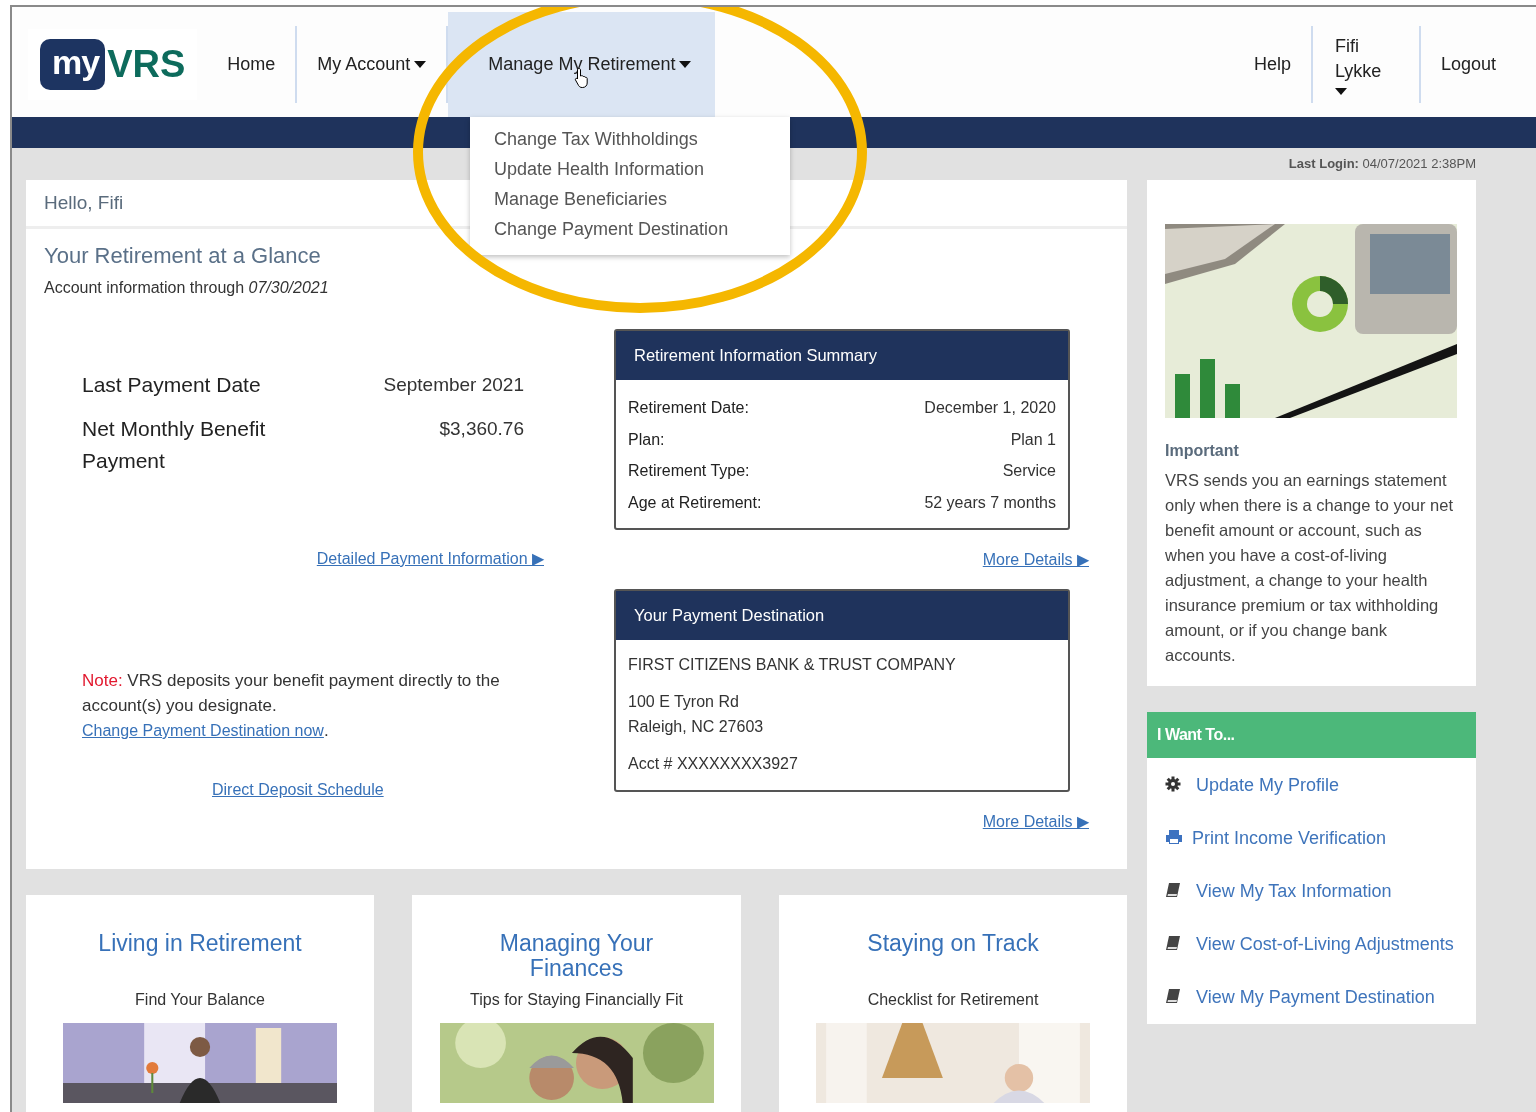  What do you see at coordinates (688, 408) in the screenshot?
I see `summary-label: Retirement Date:` at bounding box center [688, 408].